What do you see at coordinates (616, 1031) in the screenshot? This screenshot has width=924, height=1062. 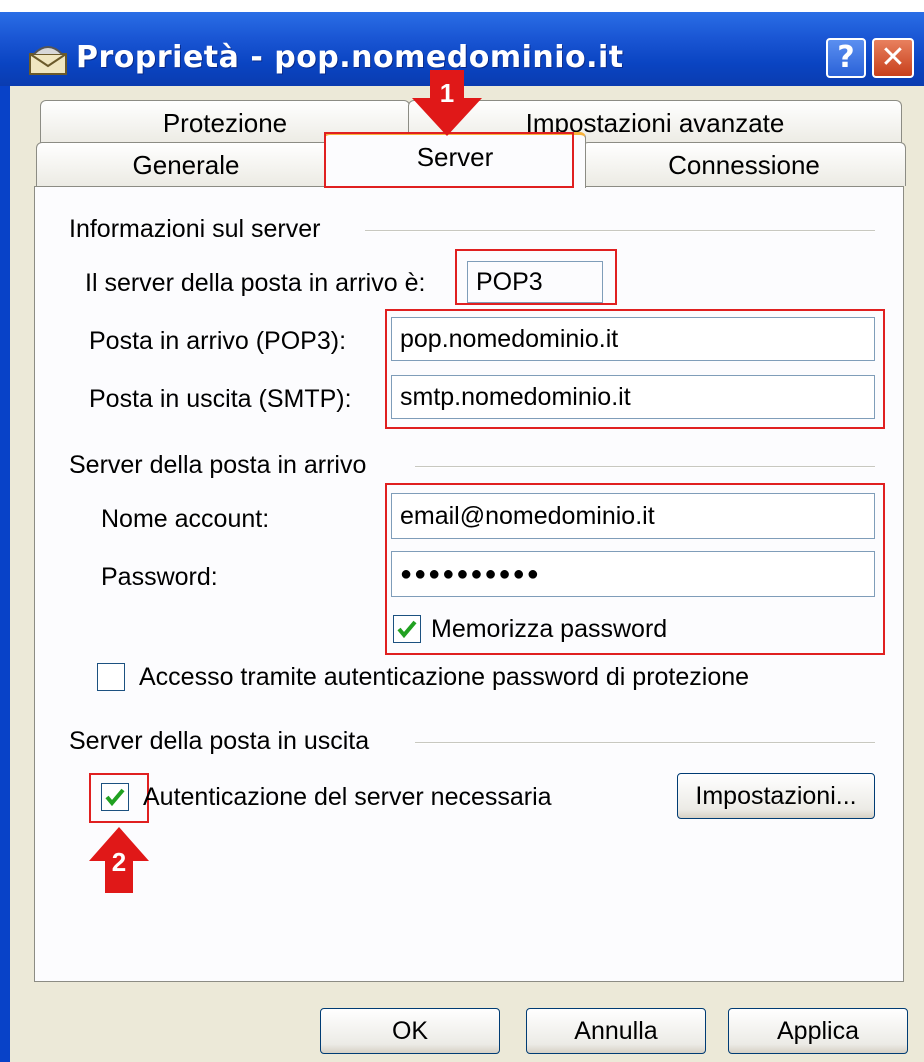 I see `cancel-button: Annulla` at bounding box center [616, 1031].